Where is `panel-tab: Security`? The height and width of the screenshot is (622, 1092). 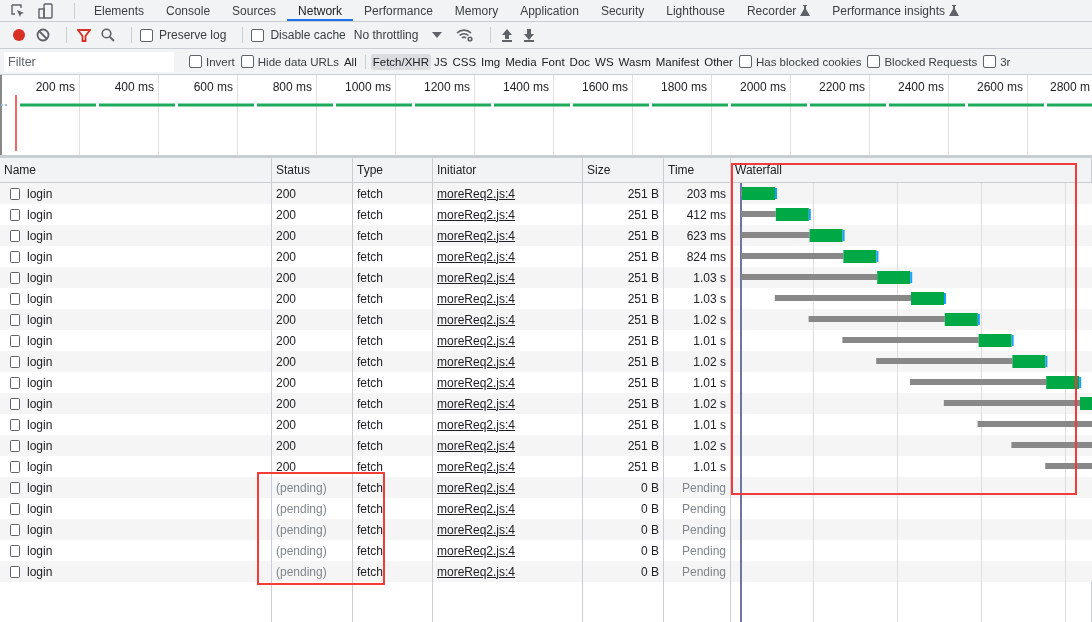 panel-tab: Security is located at coordinates (622, 10).